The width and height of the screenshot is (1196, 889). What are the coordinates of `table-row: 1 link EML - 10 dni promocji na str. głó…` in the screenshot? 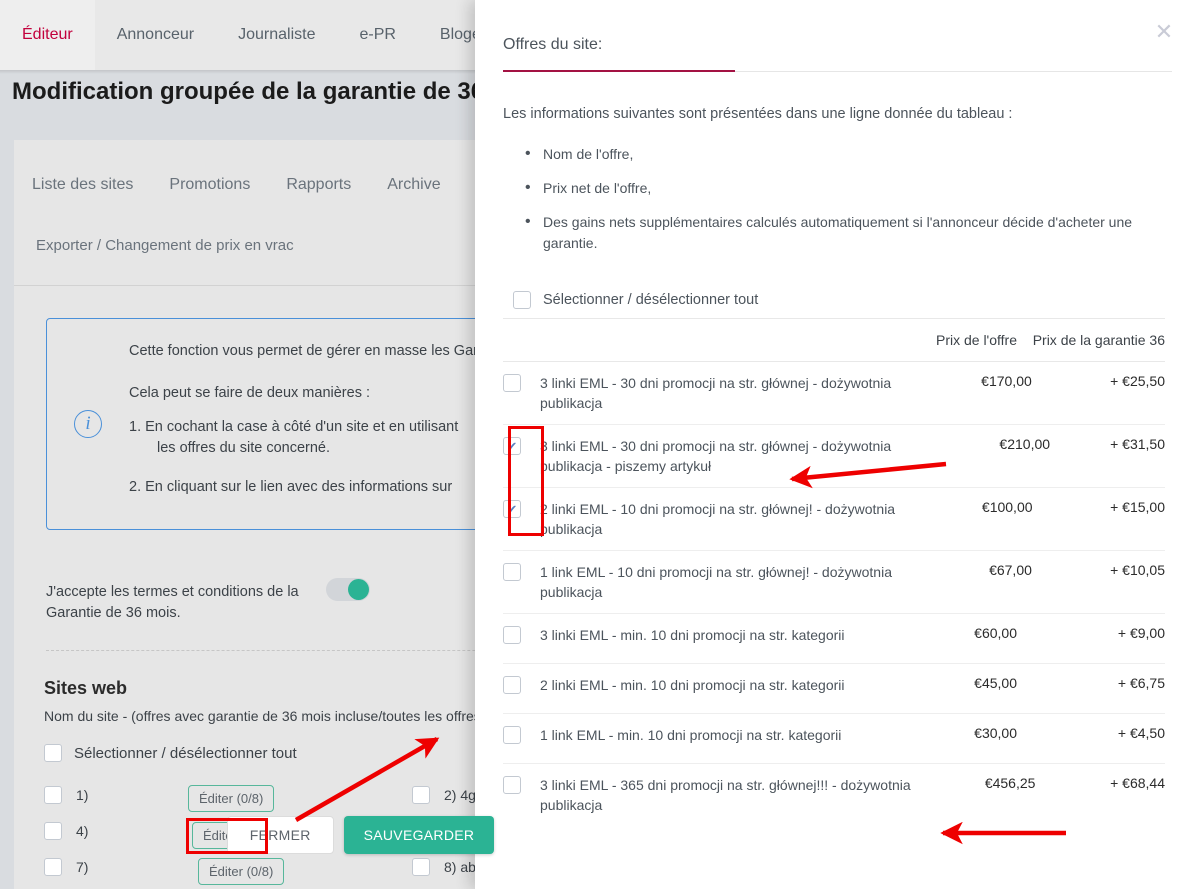 It's located at (834, 582).